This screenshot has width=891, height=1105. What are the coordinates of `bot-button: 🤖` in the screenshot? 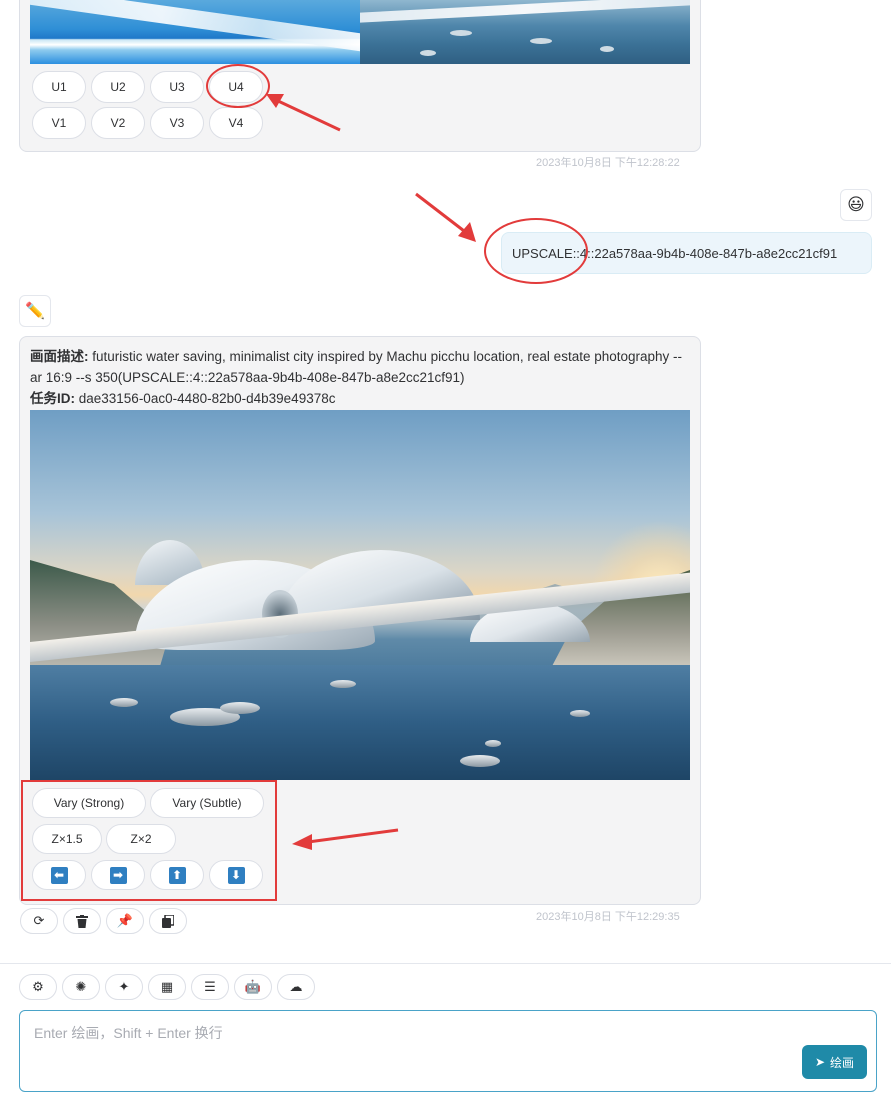 It's located at (253, 987).